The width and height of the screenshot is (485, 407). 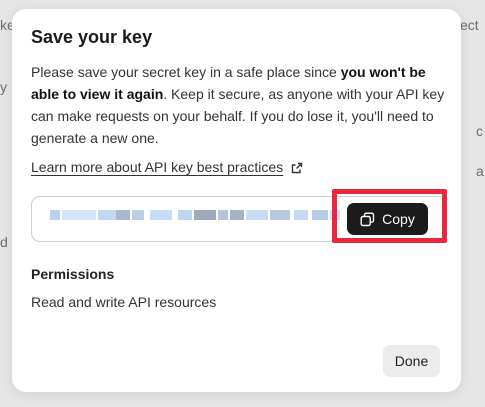 I want to click on learn-more-link: Learn more about API key best practices, so click(x=167, y=167).